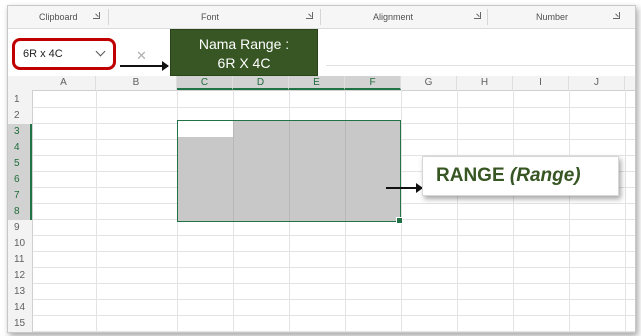 This screenshot has height=336, width=641. What do you see at coordinates (261, 83) in the screenshot?
I see `column-header-d: D` at bounding box center [261, 83].